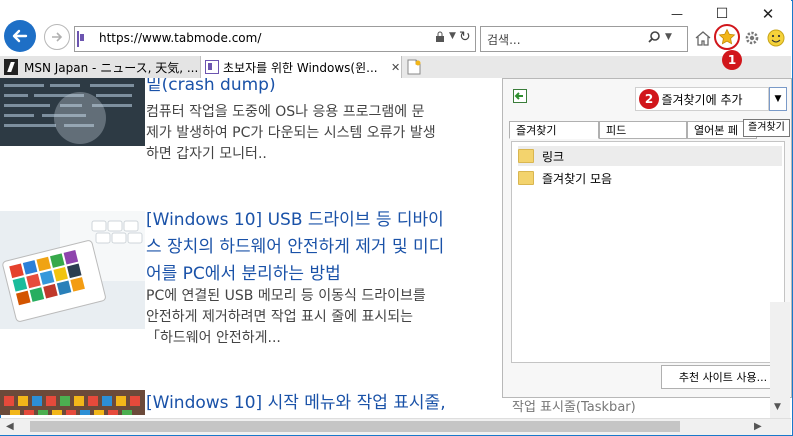  What do you see at coordinates (577, 178) in the screenshot?
I see `item-label: 즐겨찾기 모음` at bounding box center [577, 178].